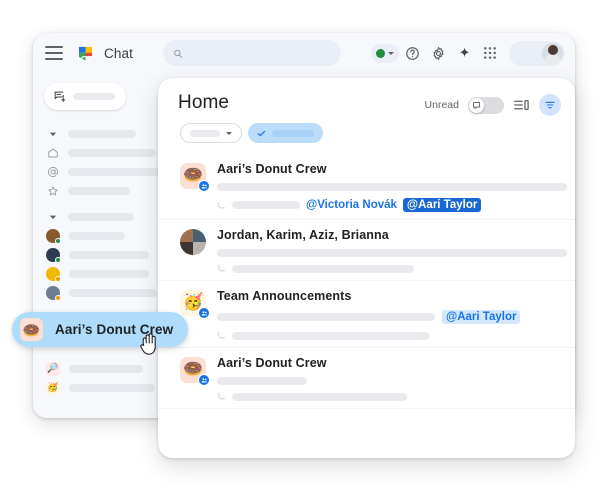 The width and height of the screenshot is (608, 500). I want to click on app-brand-label: Chat, so click(118, 53).